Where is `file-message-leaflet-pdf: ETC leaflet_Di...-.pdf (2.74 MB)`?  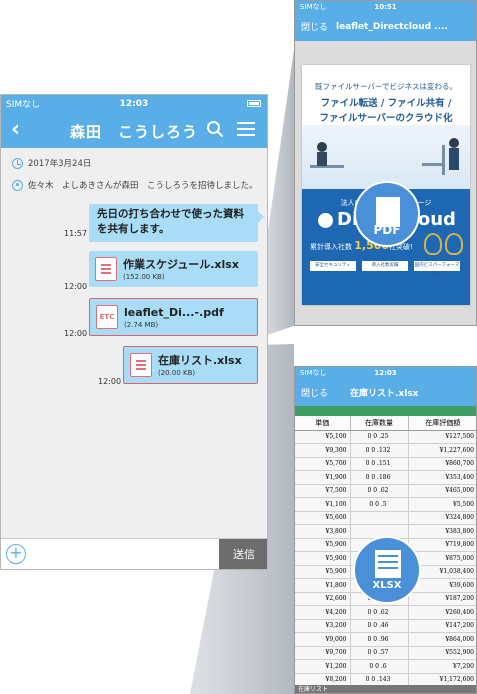 file-message-leaflet-pdf: ETC leaflet_Di...-.pdf (2.74 MB) is located at coordinates (173, 317).